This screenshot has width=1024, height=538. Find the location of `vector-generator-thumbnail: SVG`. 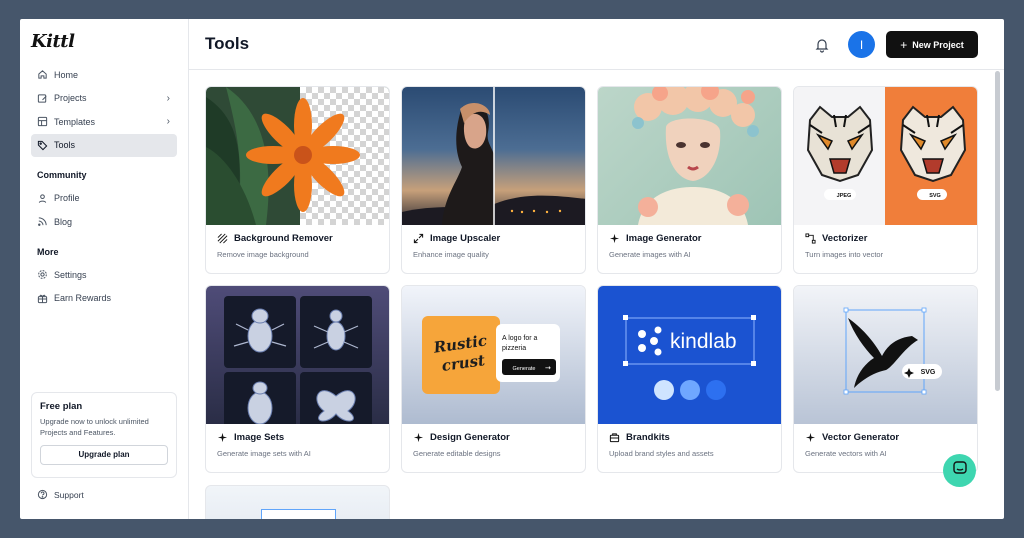

vector-generator-thumbnail: SVG is located at coordinates (885, 355).